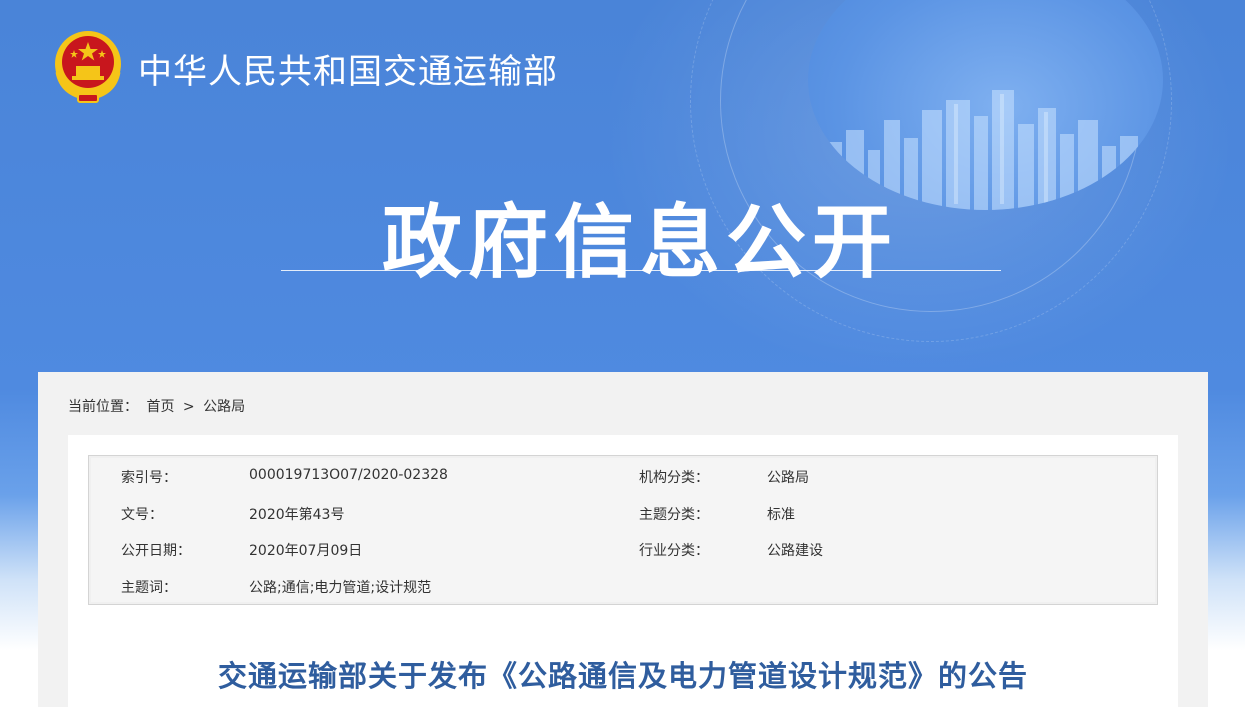 Image resolution: width=1245 pixels, height=707 pixels. What do you see at coordinates (149, 478) in the screenshot?
I see `metadata-label: 索引号：` at bounding box center [149, 478].